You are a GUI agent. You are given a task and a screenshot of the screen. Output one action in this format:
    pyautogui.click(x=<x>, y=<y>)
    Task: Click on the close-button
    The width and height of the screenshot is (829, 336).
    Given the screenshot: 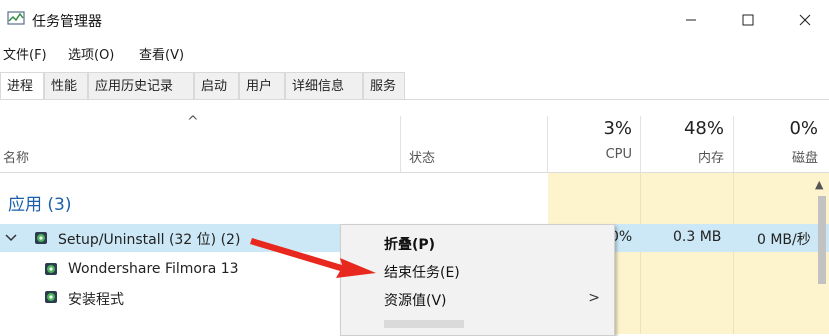 What is the action you would take?
    pyautogui.click(x=805, y=20)
    